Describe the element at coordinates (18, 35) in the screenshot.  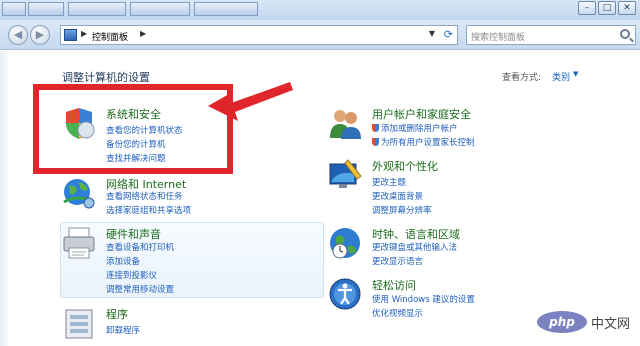
I see `back-button: ◀` at that location.